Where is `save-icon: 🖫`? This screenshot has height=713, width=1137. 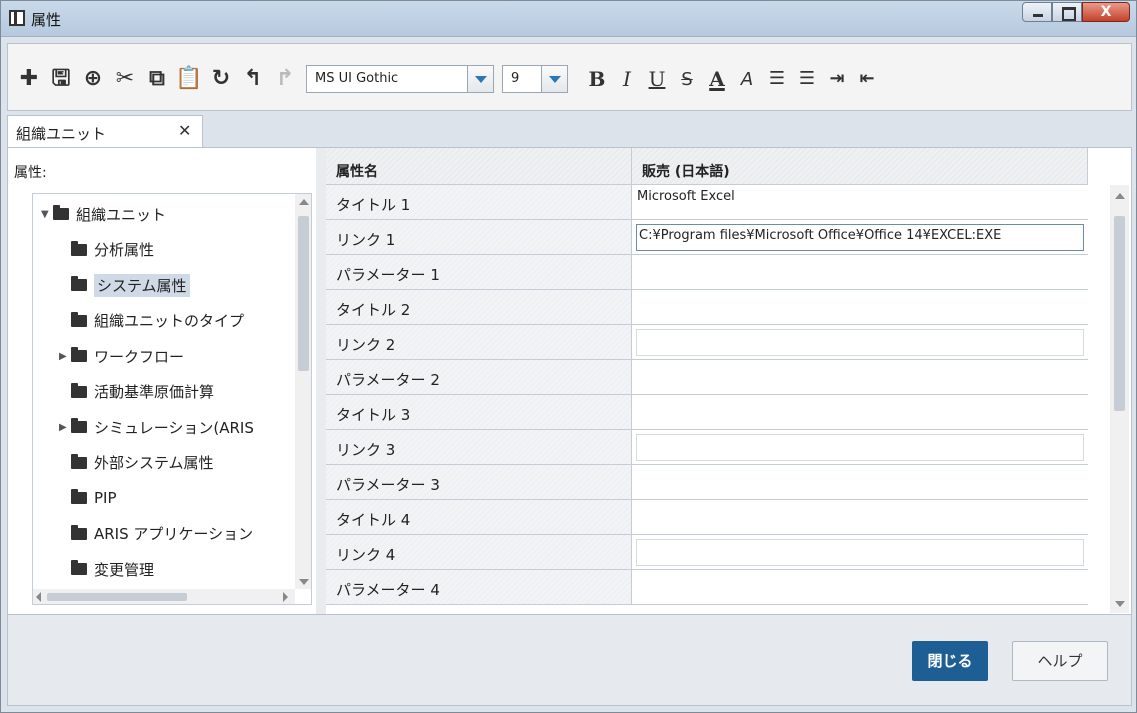
save-icon: 🖫 is located at coordinates (61, 79).